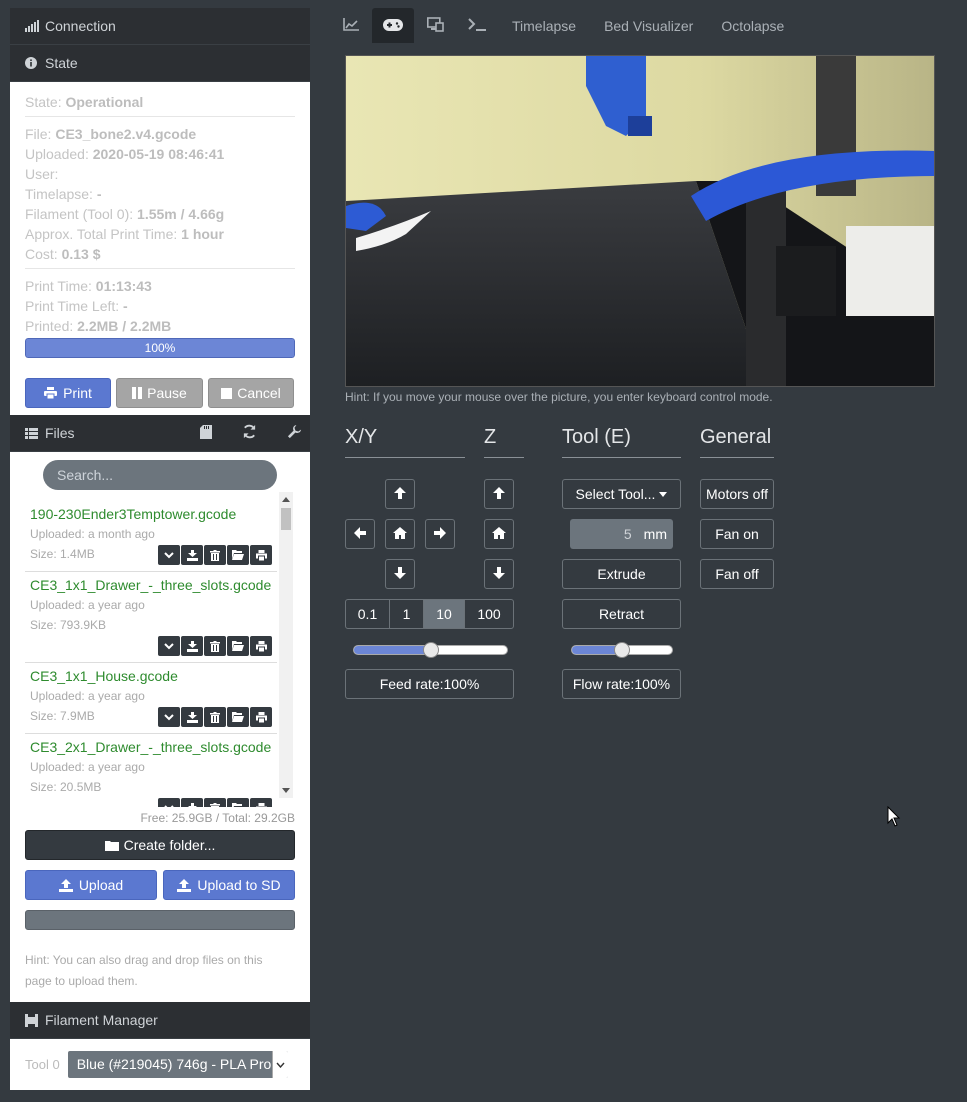  I want to click on state-title: State, so click(61, 63).